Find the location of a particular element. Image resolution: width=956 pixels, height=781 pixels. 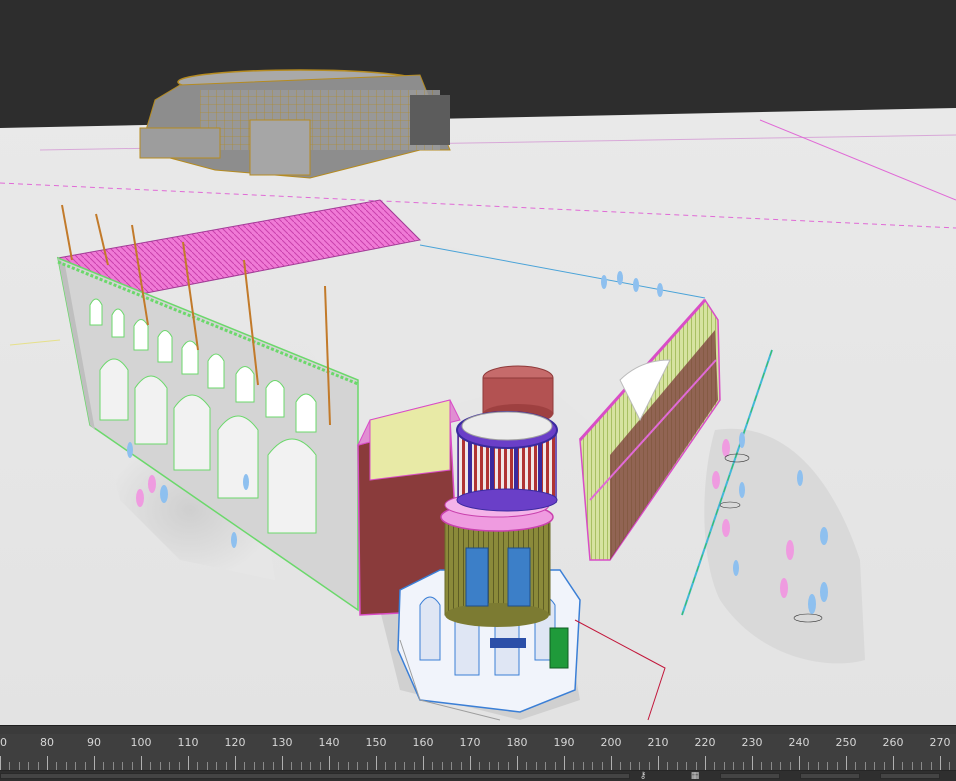

timeline-tick-label: 80 is located at coordinates (47, 742).